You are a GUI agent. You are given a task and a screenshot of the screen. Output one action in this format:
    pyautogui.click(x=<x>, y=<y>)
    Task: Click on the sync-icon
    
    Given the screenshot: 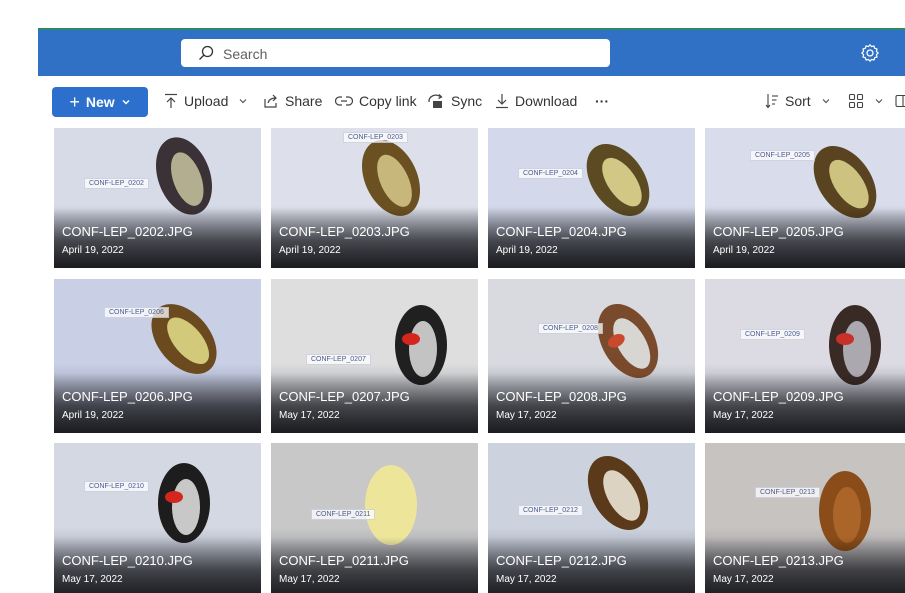 What is the action you would take?
    pyautogui.click(x=435, y=101)
    